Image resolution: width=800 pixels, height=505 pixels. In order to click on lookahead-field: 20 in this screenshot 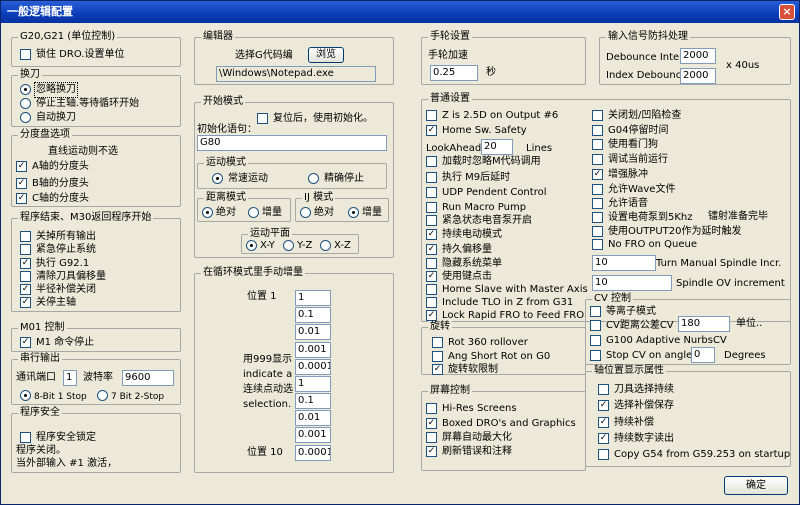, I will do `click(497, 147)`.